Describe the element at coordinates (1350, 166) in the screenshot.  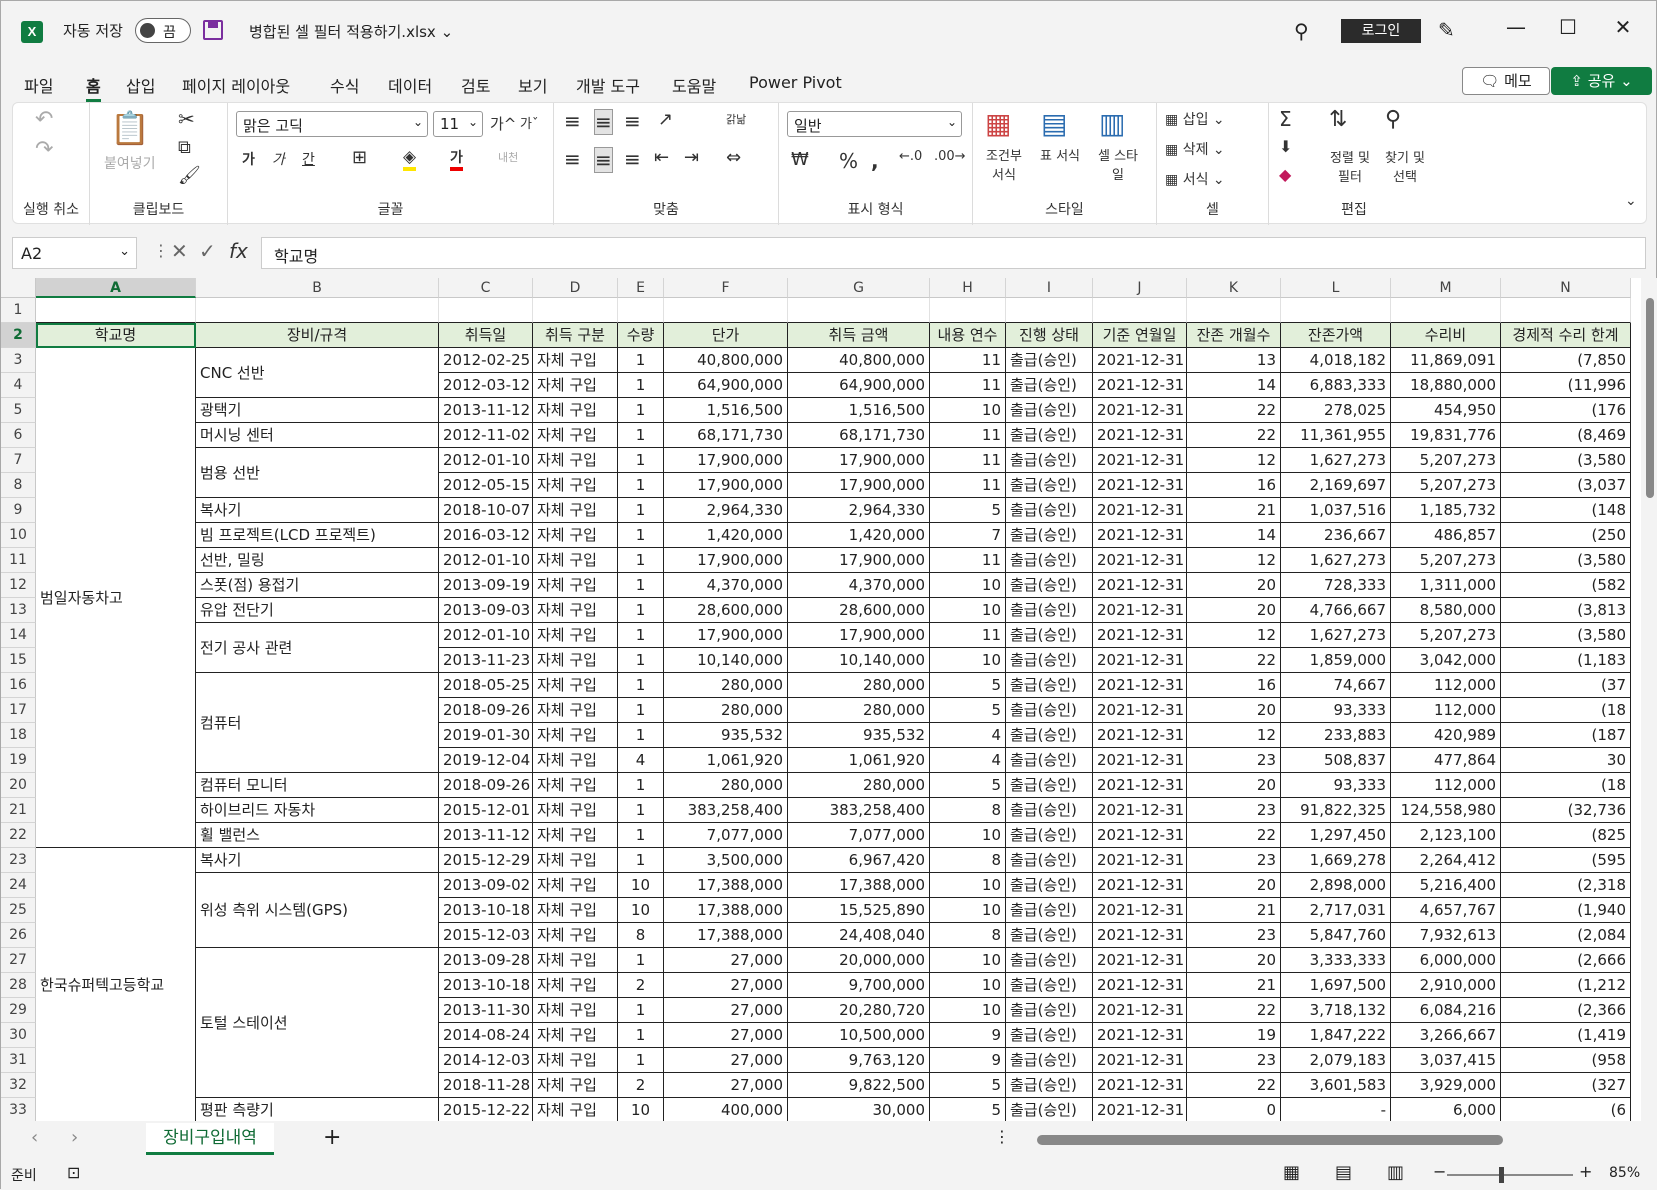
I see `sort-filter-button: 정렬 및 필터` at that location.